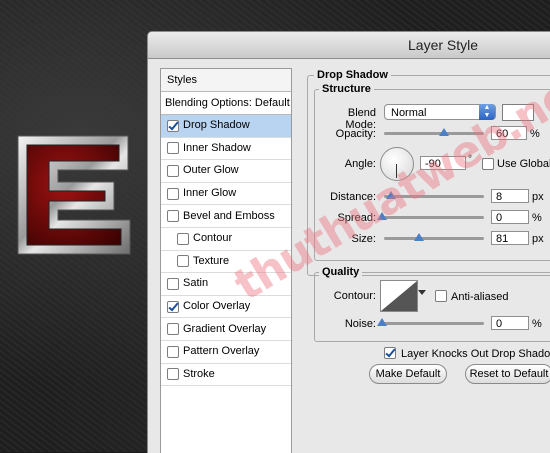 The image size is (550, 453). I want to click on contour-label: Contour:, so click(354, 296).